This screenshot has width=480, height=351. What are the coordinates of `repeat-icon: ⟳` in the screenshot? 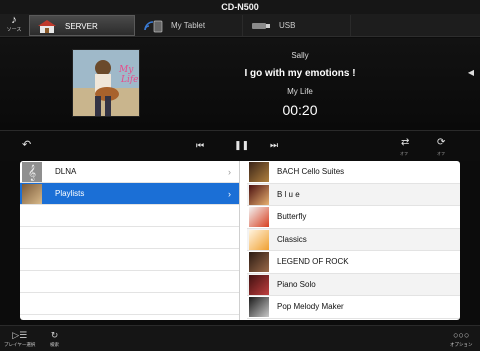 It's located at (441, 142).